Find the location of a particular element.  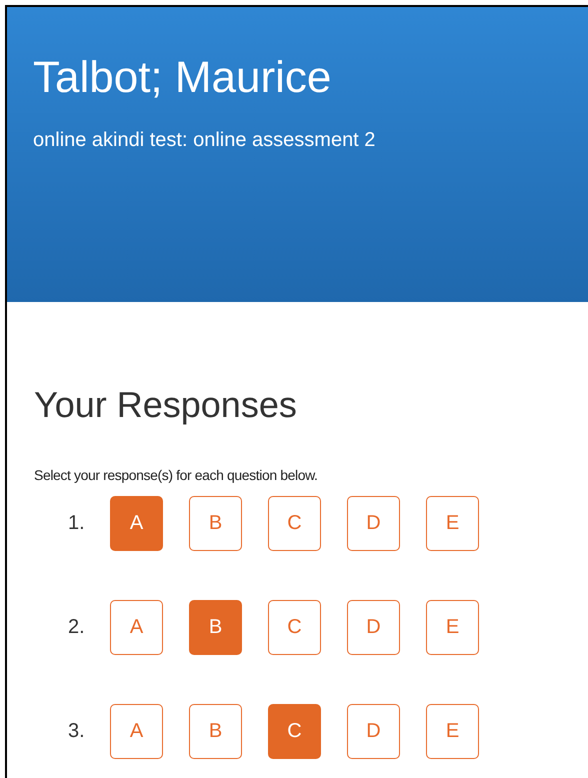

student-name: Talbot; Maurice is located at coordinates (182, 78).